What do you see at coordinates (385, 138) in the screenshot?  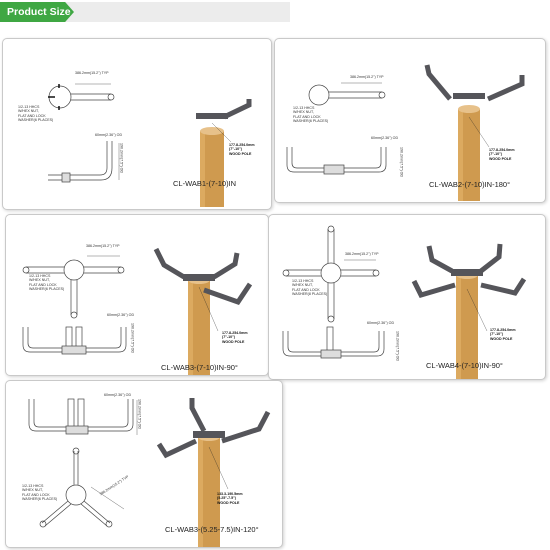 I see `wab2-od: 60mm(2.36") OD` at bounding box center [385, 138].